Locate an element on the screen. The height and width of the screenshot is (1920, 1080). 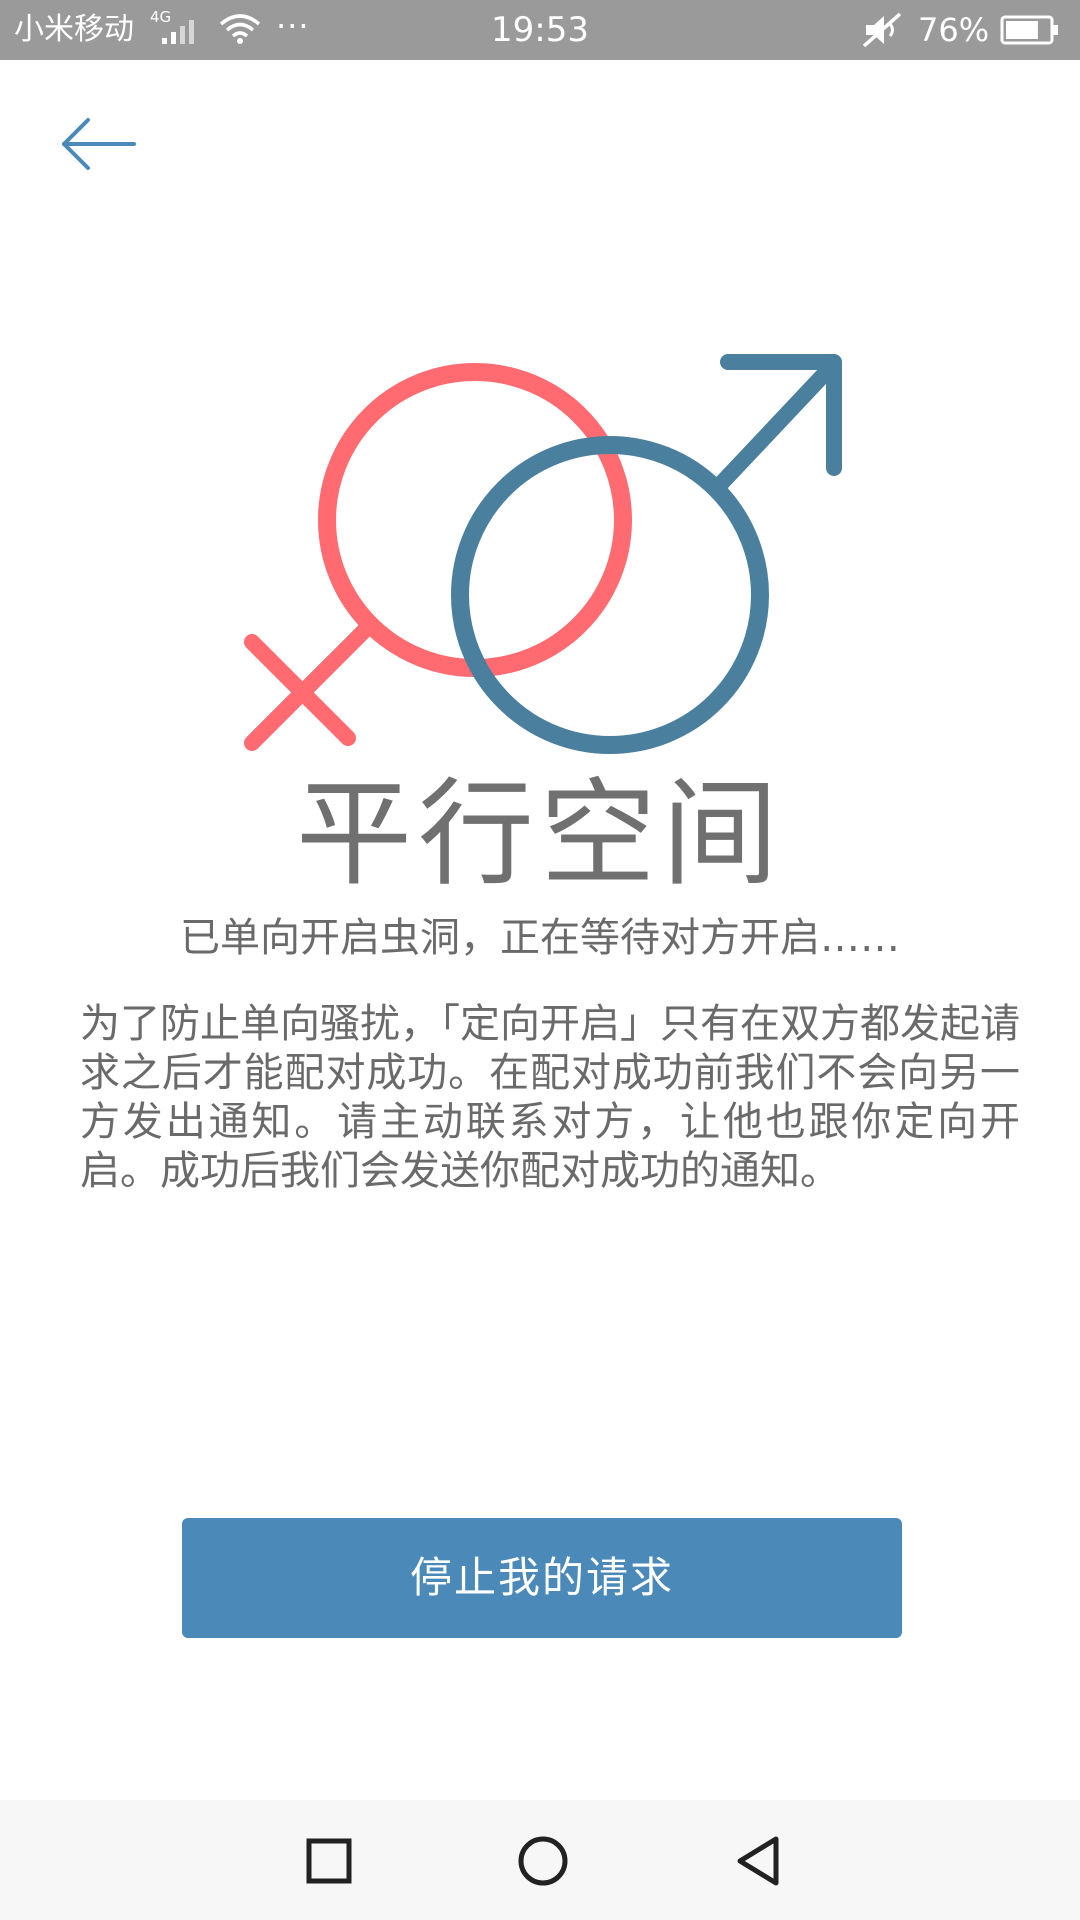
female-symbol is located at coordinates (438, 557).